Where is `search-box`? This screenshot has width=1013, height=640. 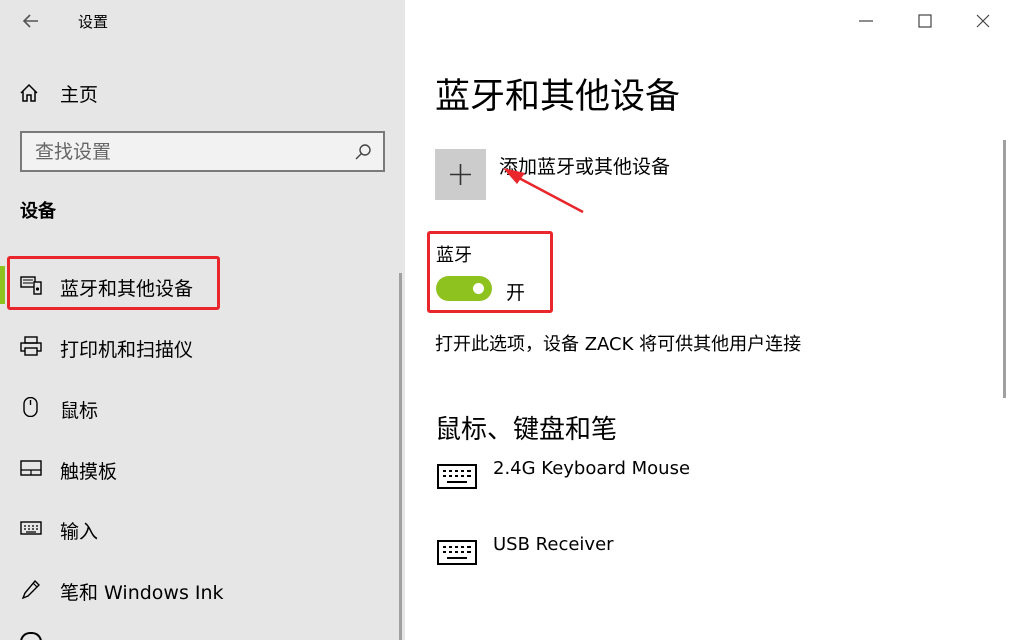
search-box is located at coordinates (202, 151).